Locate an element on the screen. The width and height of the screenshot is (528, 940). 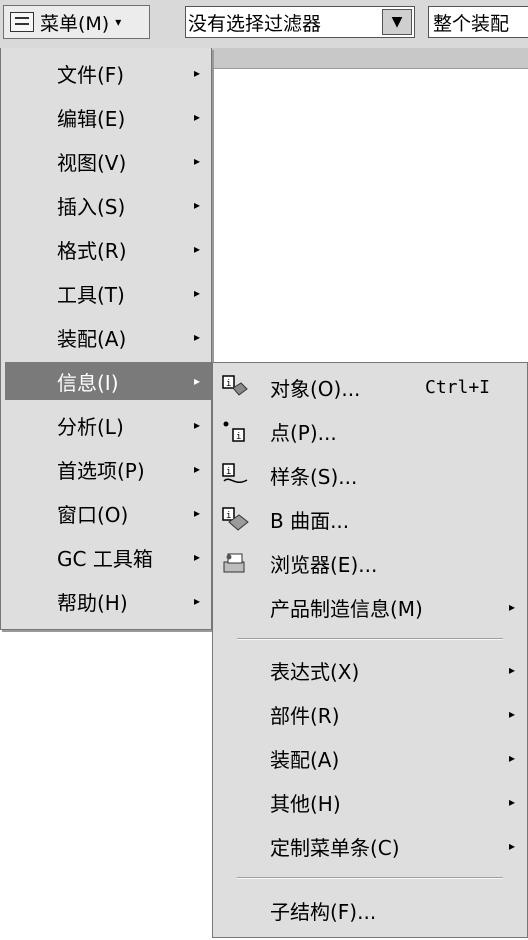
main-menu-item-window: 窗口(O) ▸ is located at coordinates (106, 513).